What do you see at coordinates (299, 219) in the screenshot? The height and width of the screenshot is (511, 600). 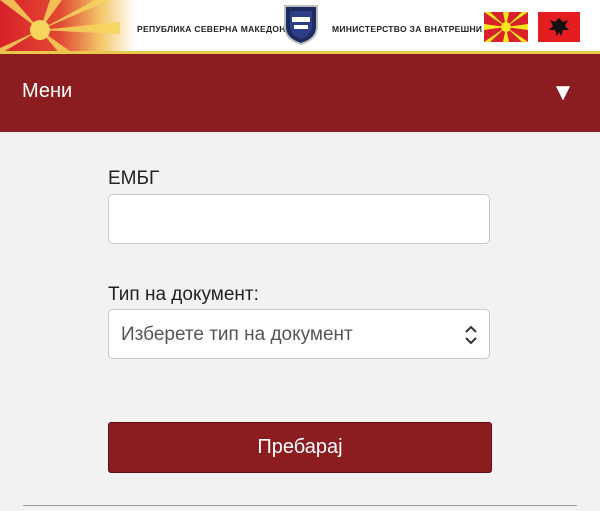 I see `embg-input` at bounding box center [299, 219].